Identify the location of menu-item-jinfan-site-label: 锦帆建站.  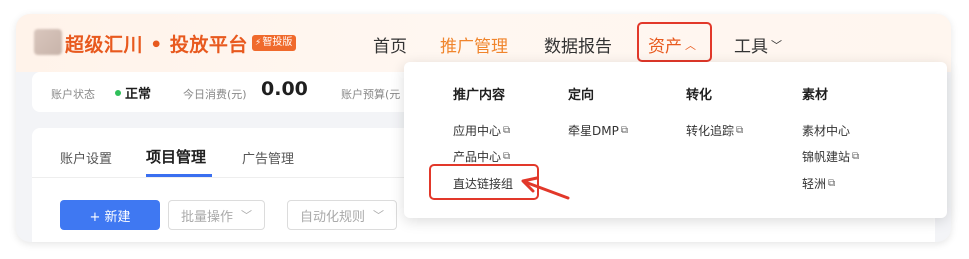
(826, 157).